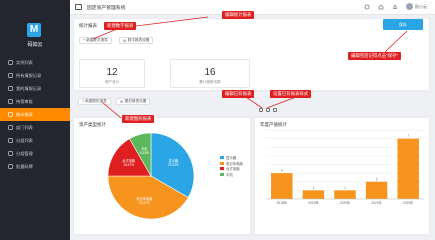 The width and height of the screenshot is (435, 240). What do you see at coordinates (291, 94) in the screenshot?
I see `callout-set-style: 设置已有报表样式` at bounding box center [291, 94].